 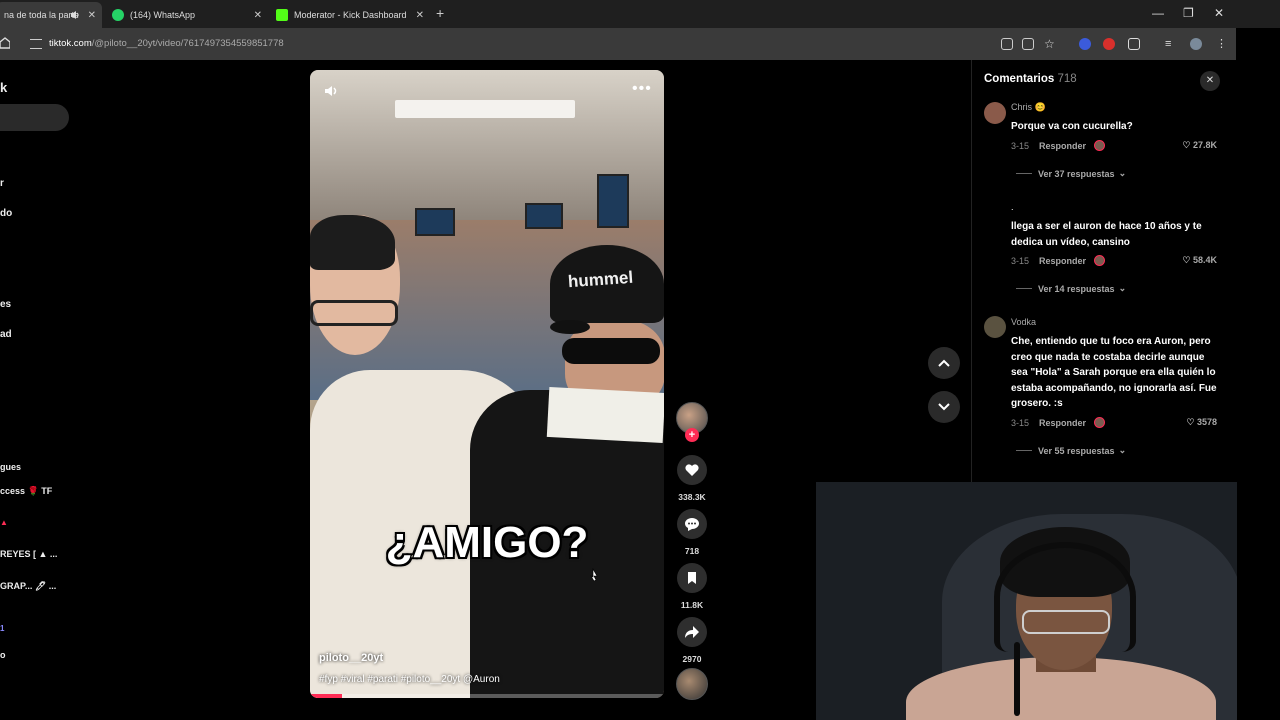 What do you see at coordinates (1050, 44) in the screenshot?
I see `bookmark-star-icon: ☆` at bounding box center [1050, 44].